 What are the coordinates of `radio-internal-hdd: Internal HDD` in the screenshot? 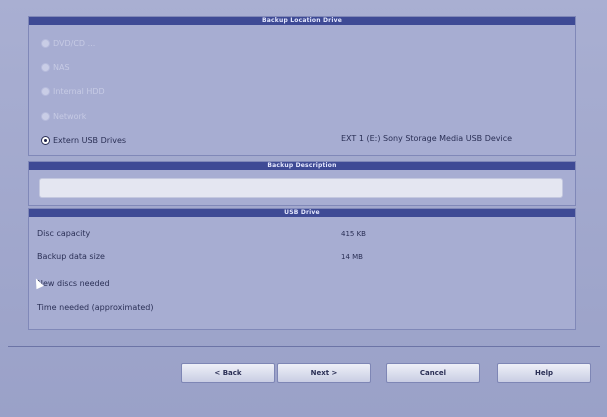 It's located at (73, 91).